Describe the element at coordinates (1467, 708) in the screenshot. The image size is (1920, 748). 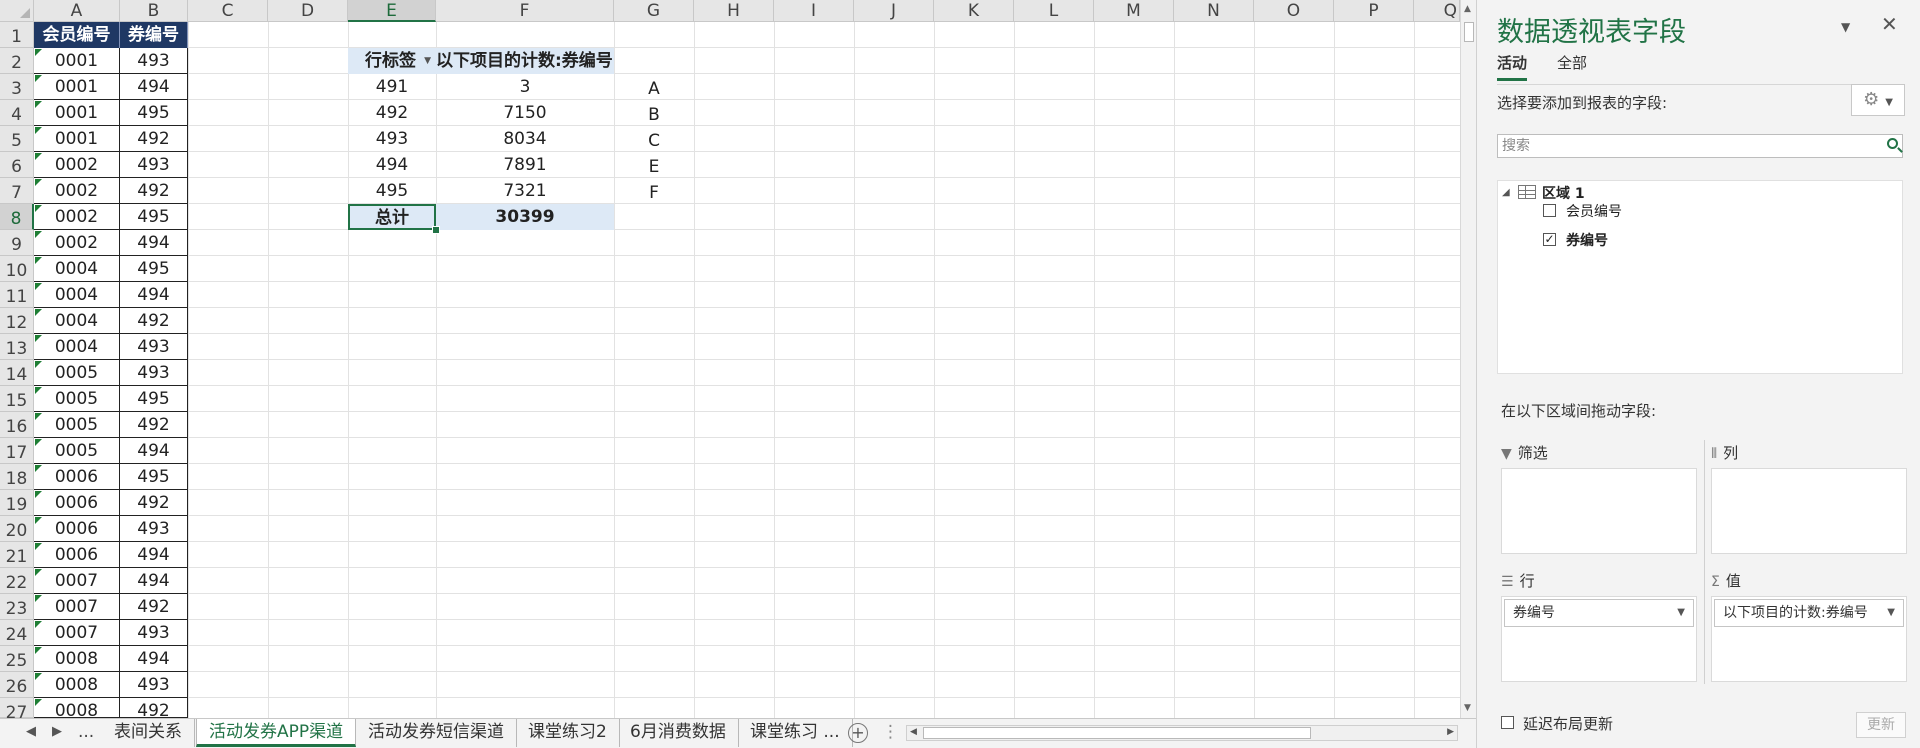
I see `scroll-down-icon: ▼` at that location.